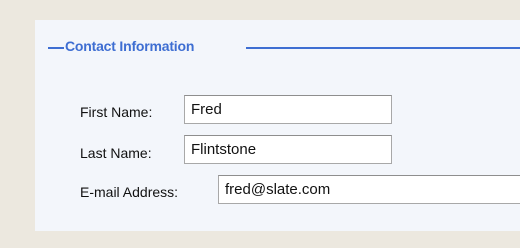 The image size is (520, 248). What do you see at coordinates (288, 109) in the screenshot?
I see `first-name-input` at bounding box center [288, 109].